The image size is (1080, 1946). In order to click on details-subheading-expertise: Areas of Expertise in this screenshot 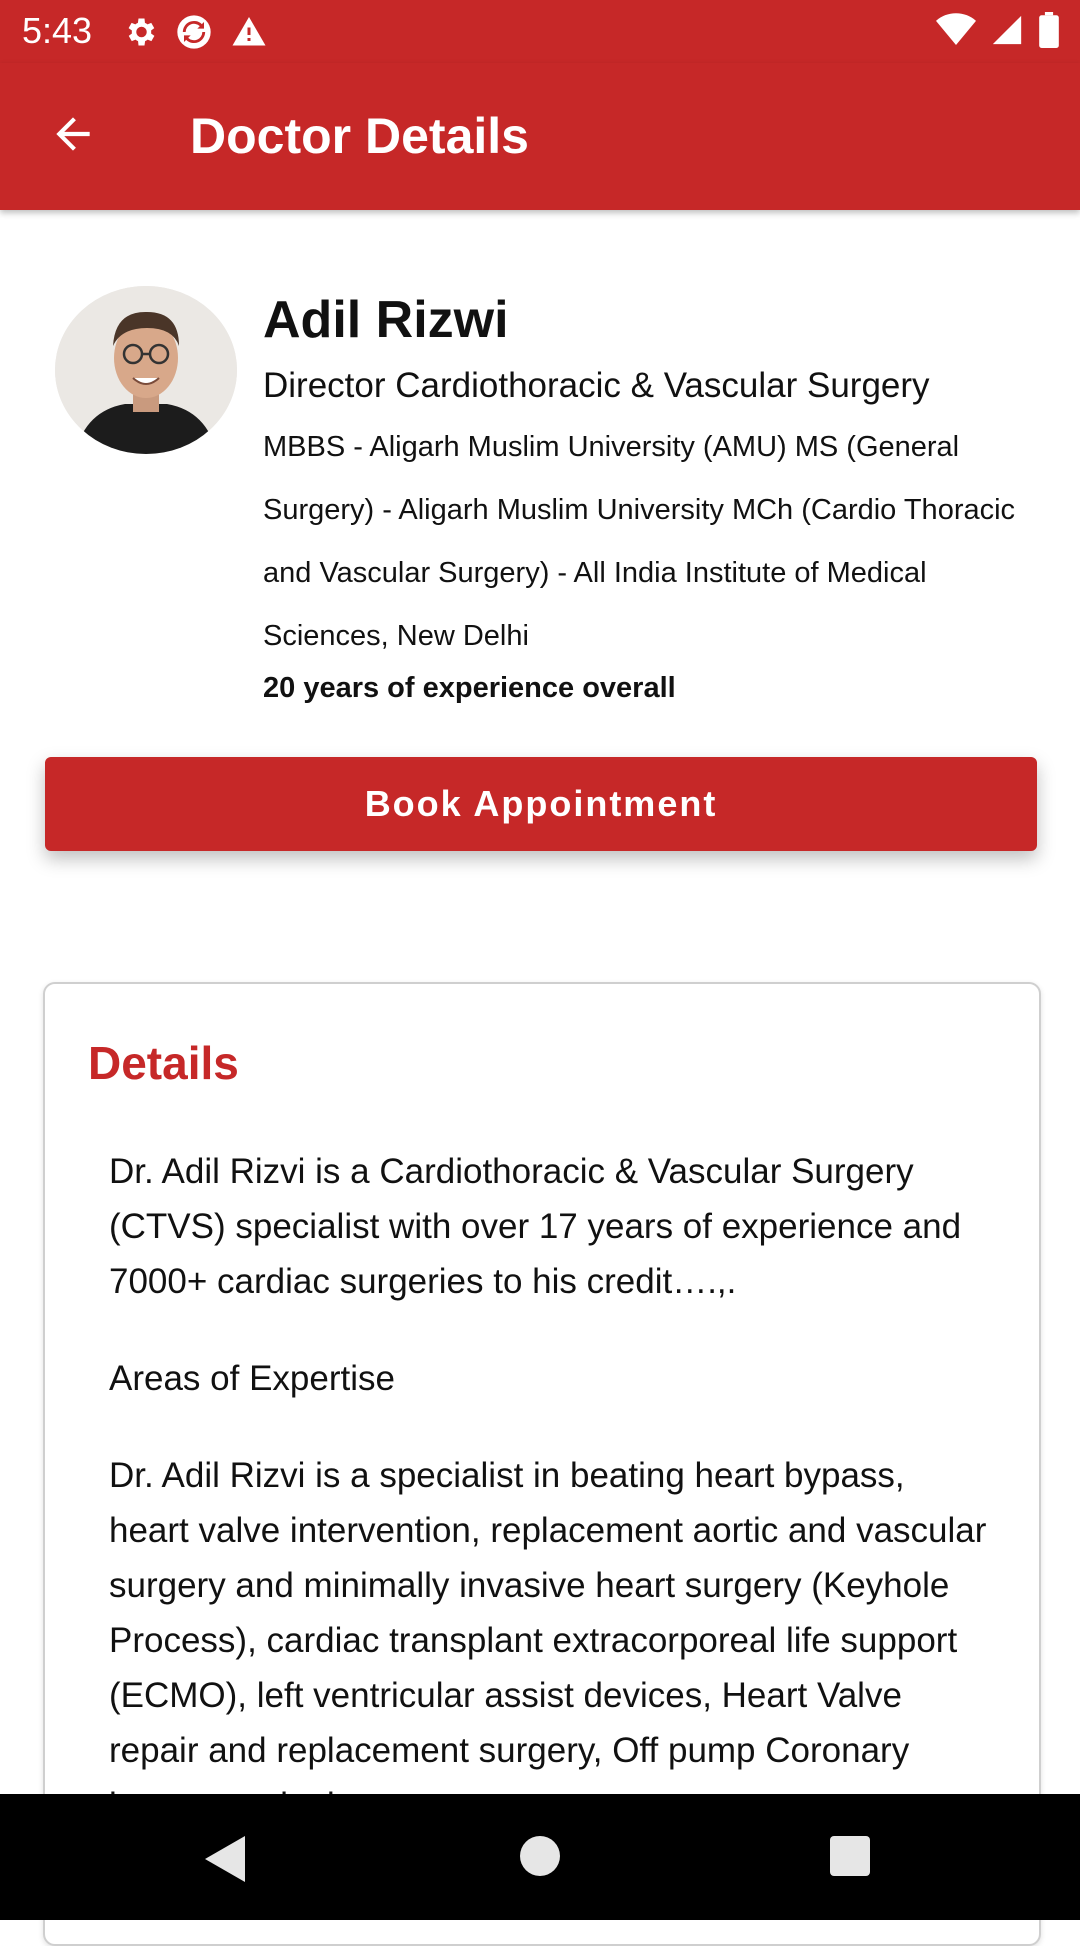, I will do `click(252, 1378)`.